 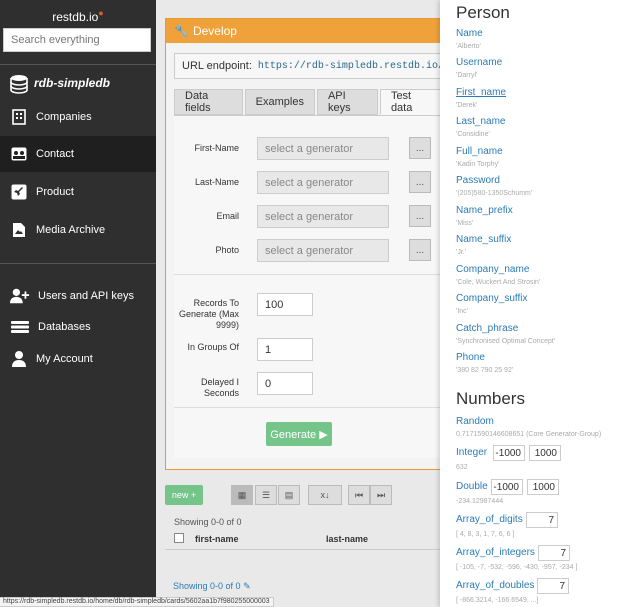 I want to click on delay-input: 0, so click(x=285, y=383).